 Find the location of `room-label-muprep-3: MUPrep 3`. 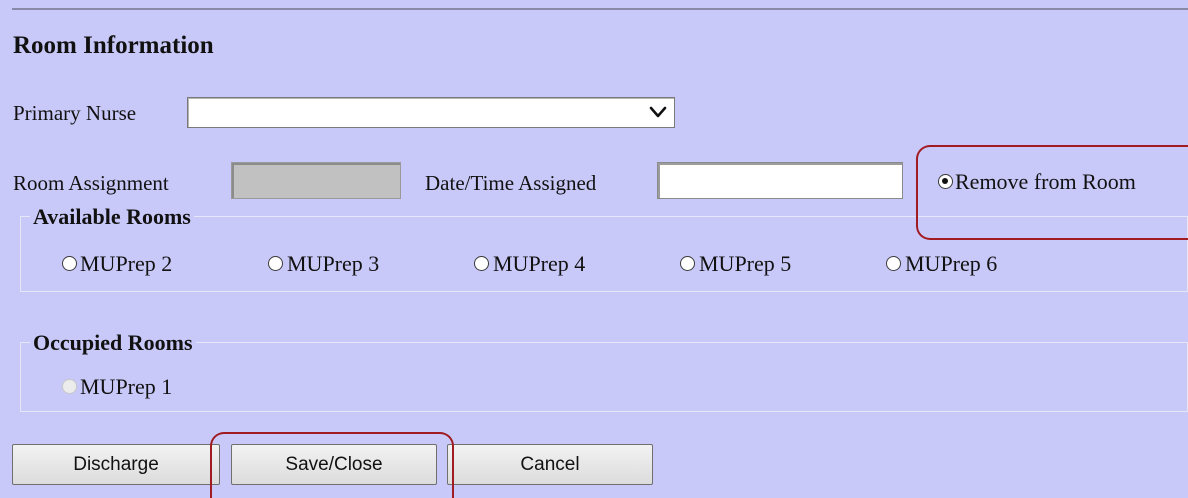

room-label-muprep-3: MUPrep 3 is located at coordinates (333, 264).